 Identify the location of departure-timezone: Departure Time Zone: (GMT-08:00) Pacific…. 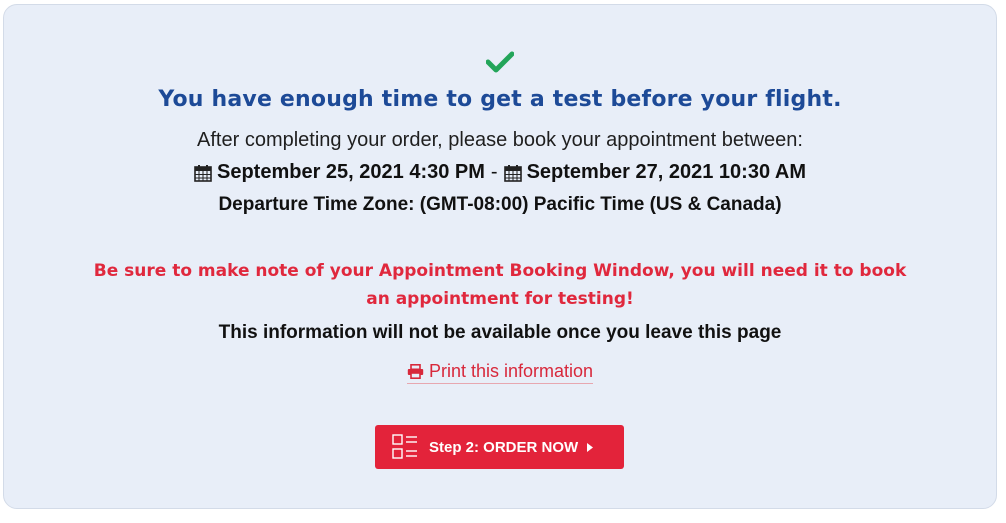
(500, 204).